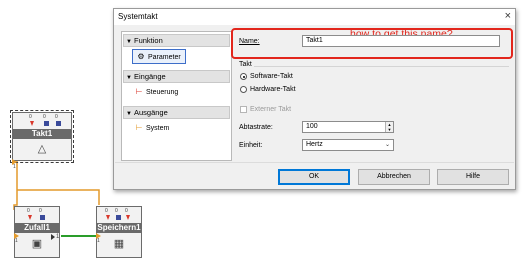 This screenshot has width=531, height=271. What do you see at coordinates (314, 144) in the screenshot?
I see `einheit-value: Hertz` at bounding box center [314, 144].